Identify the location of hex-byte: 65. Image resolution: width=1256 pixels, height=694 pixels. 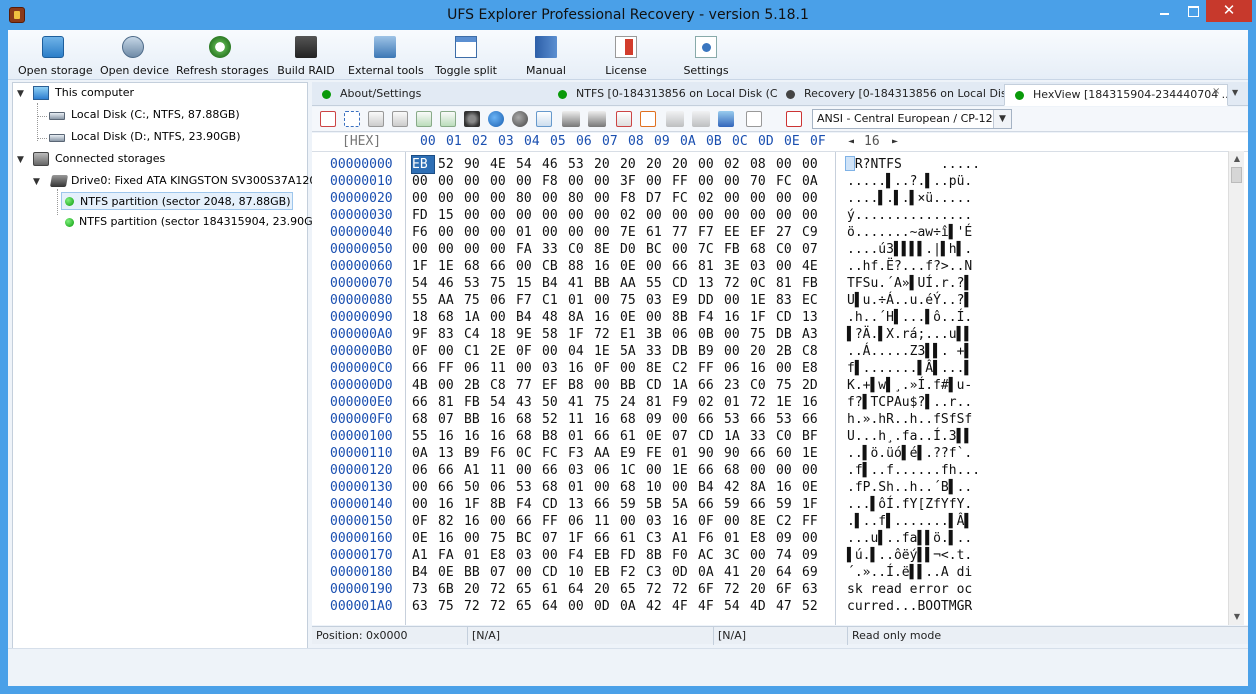
(527, 589).